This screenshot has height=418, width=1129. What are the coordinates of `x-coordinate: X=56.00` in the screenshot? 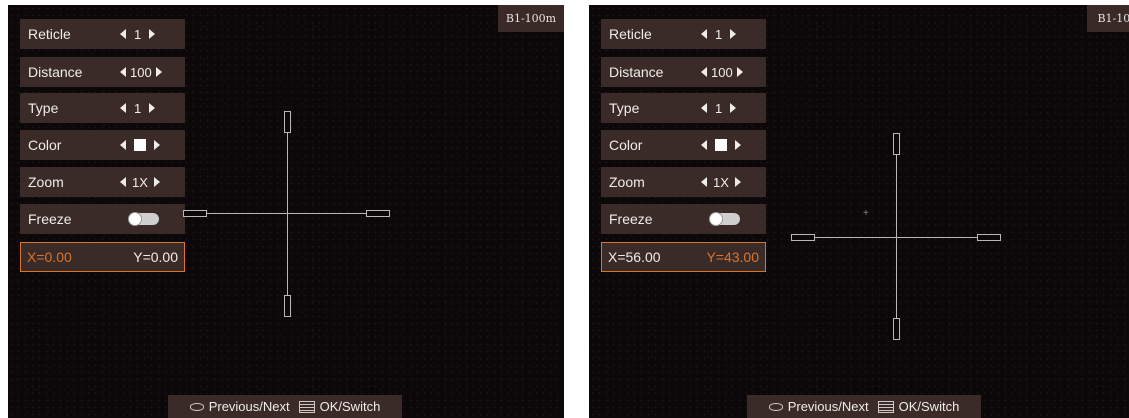 It's located at (634, 257).